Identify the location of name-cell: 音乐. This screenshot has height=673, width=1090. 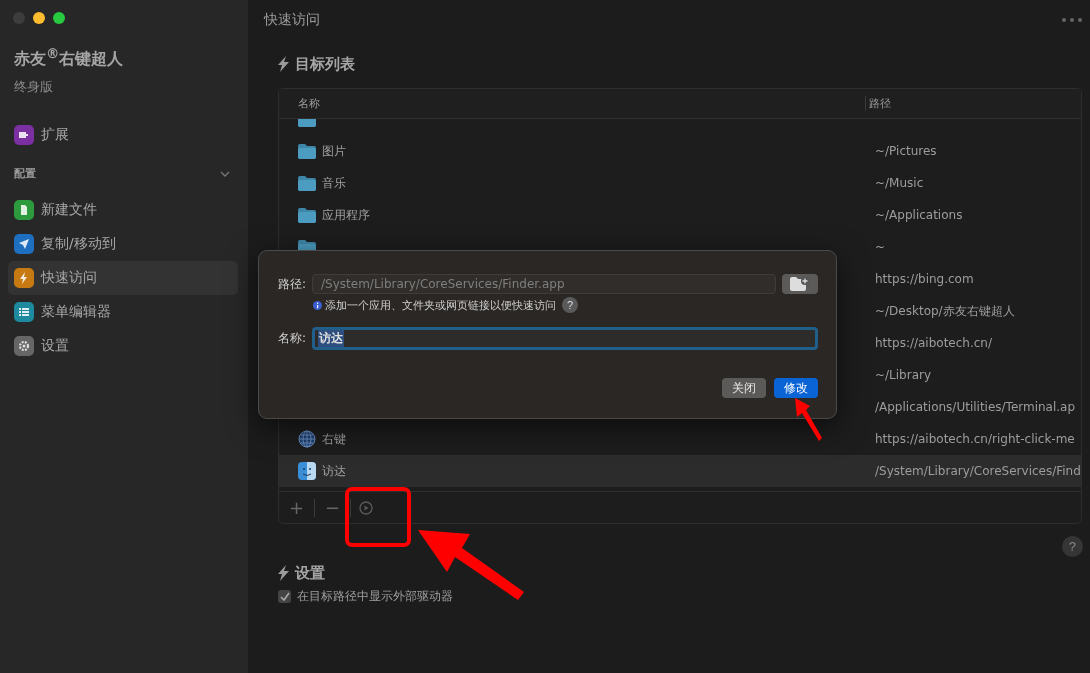
(334, 183).